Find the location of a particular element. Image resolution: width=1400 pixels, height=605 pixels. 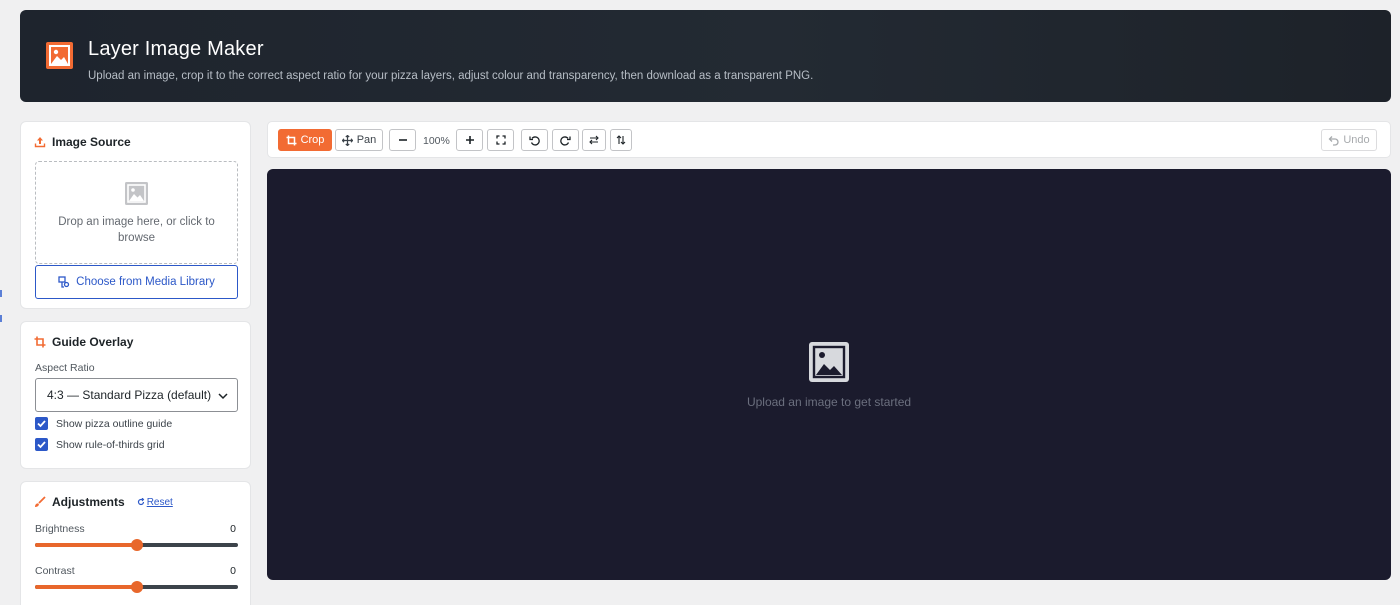

pan-button: Pan is located at coordinates (359, 140).